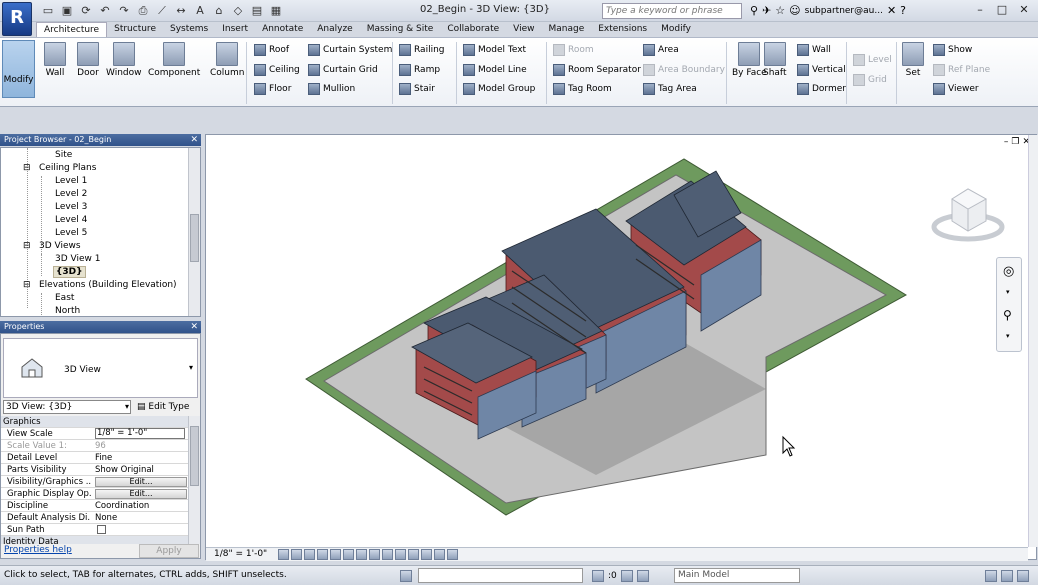  Describe the element at coordinates (240, 554) in the screenshot. I see `view-scale: 1/8" = 1'-0"` at that location.